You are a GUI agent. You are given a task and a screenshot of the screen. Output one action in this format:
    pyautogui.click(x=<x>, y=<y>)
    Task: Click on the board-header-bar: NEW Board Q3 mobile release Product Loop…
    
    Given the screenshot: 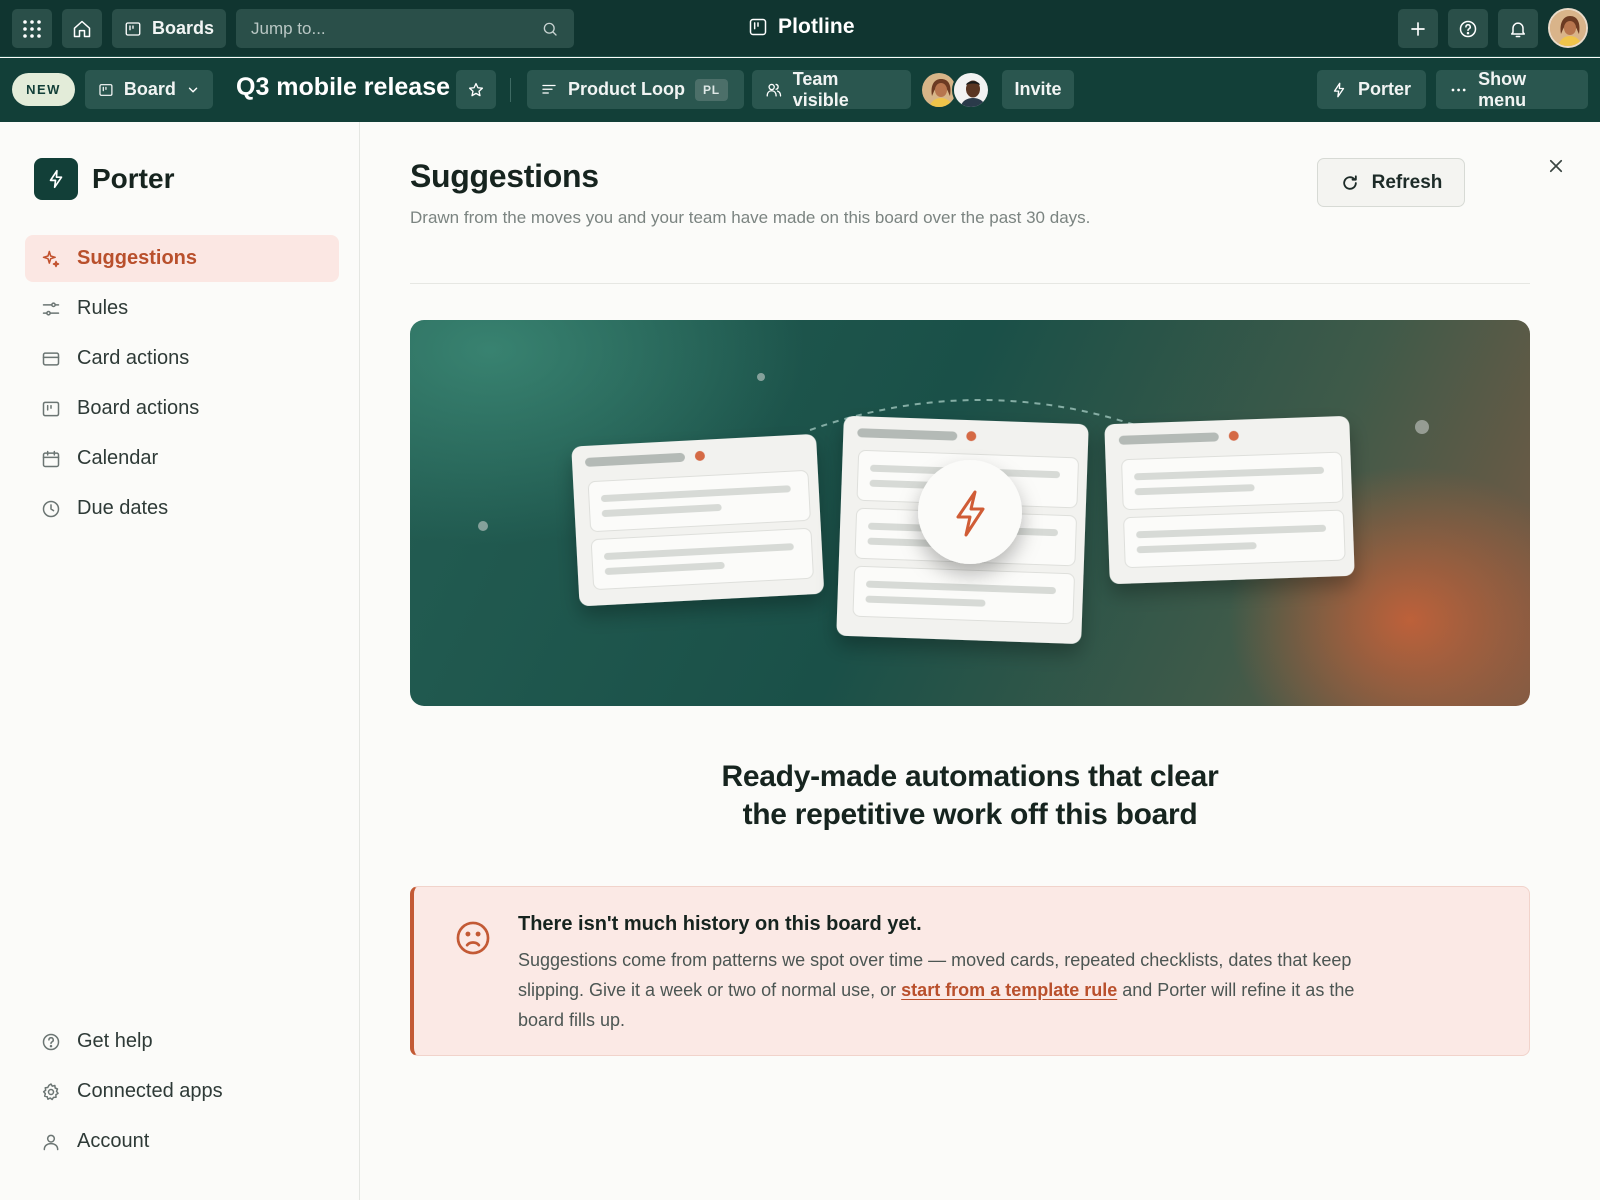 What is the action you would take?
    pyautogui.click(x=800, y=90)
    